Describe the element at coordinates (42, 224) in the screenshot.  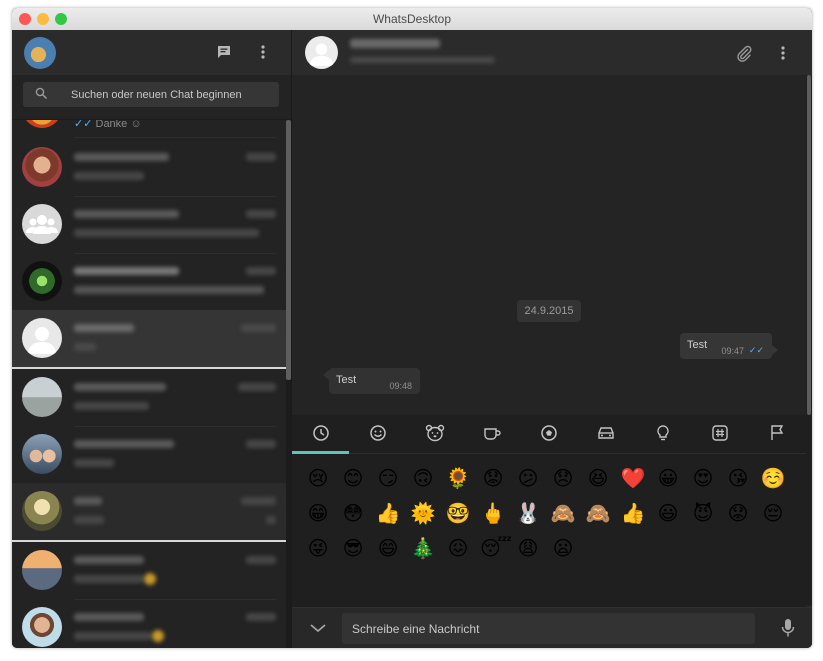
I see `group-avatar` at that location.